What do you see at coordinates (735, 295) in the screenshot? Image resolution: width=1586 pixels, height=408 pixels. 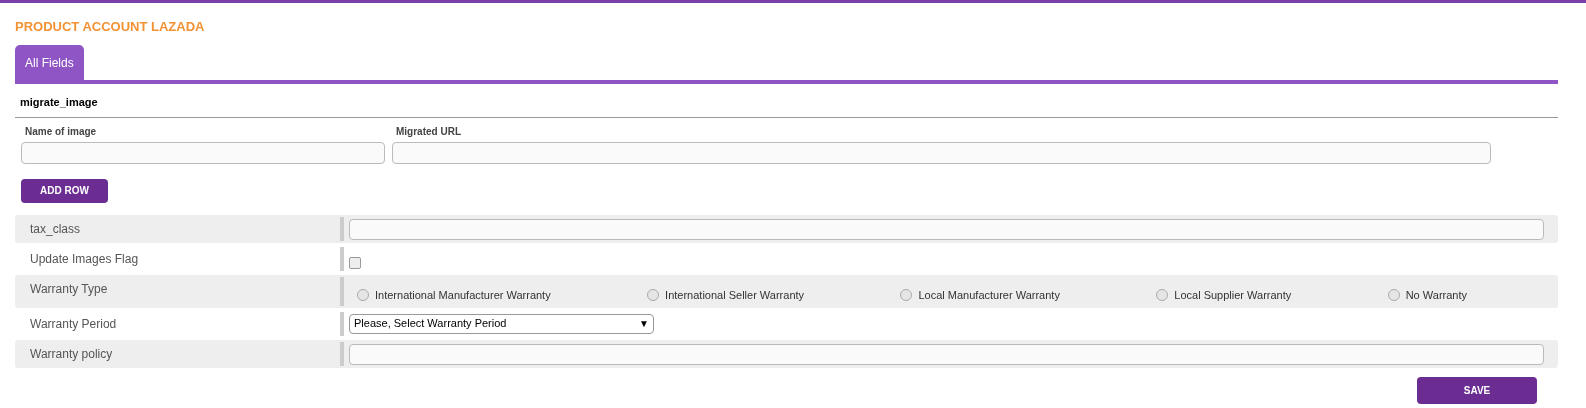 I see `radio-label: International Seller Warranty` at bounding box center [735, 295].